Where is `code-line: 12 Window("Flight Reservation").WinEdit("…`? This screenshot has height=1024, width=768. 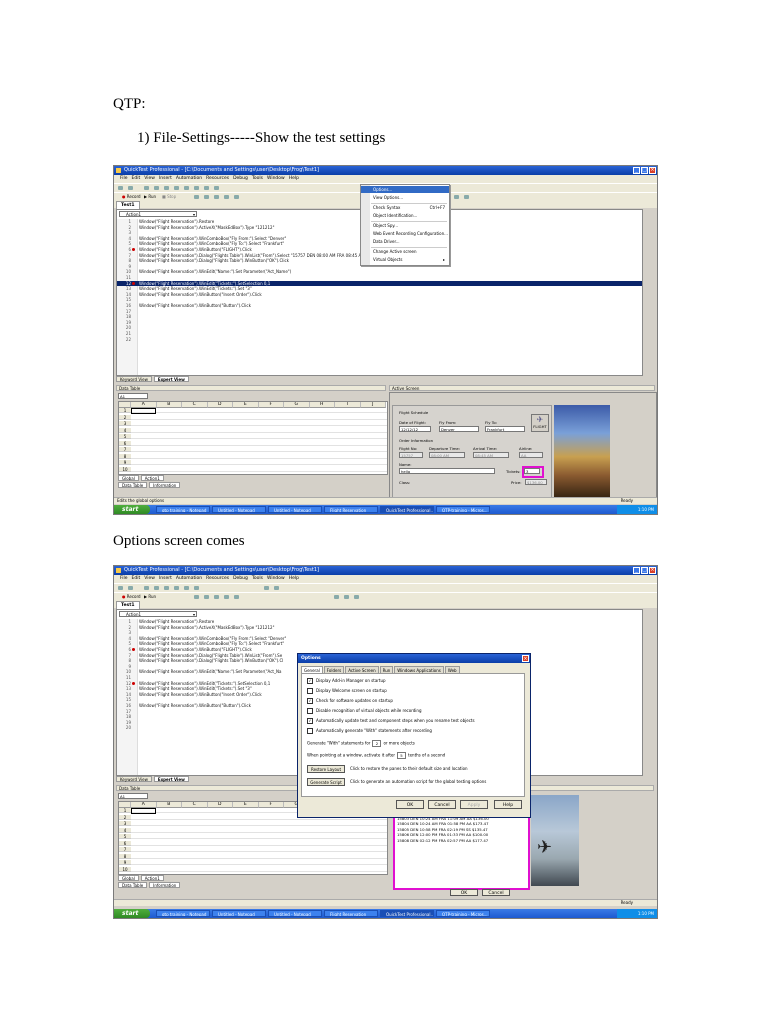 code-line: 12 Window("Flight Reservation").WinEdit("… is located at coordinates (379, 283).